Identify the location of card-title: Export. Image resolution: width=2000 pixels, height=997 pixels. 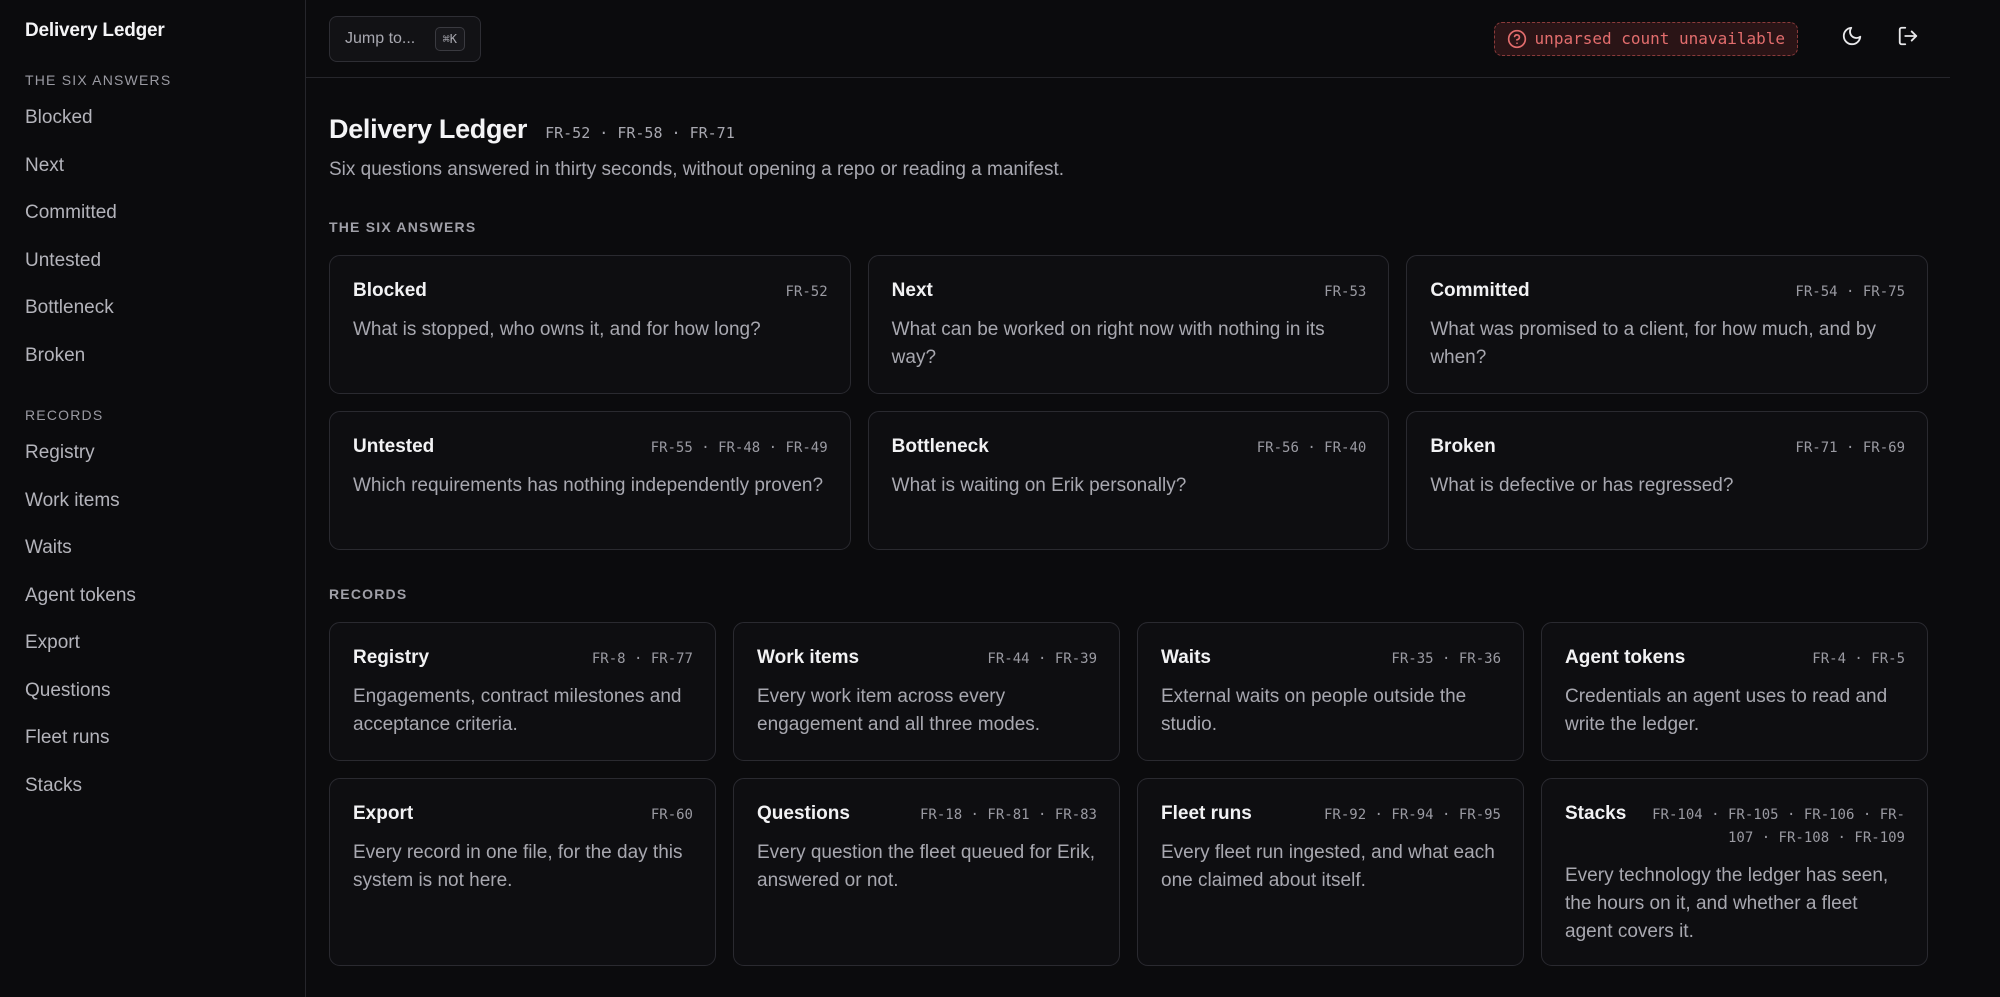
(383, 813).